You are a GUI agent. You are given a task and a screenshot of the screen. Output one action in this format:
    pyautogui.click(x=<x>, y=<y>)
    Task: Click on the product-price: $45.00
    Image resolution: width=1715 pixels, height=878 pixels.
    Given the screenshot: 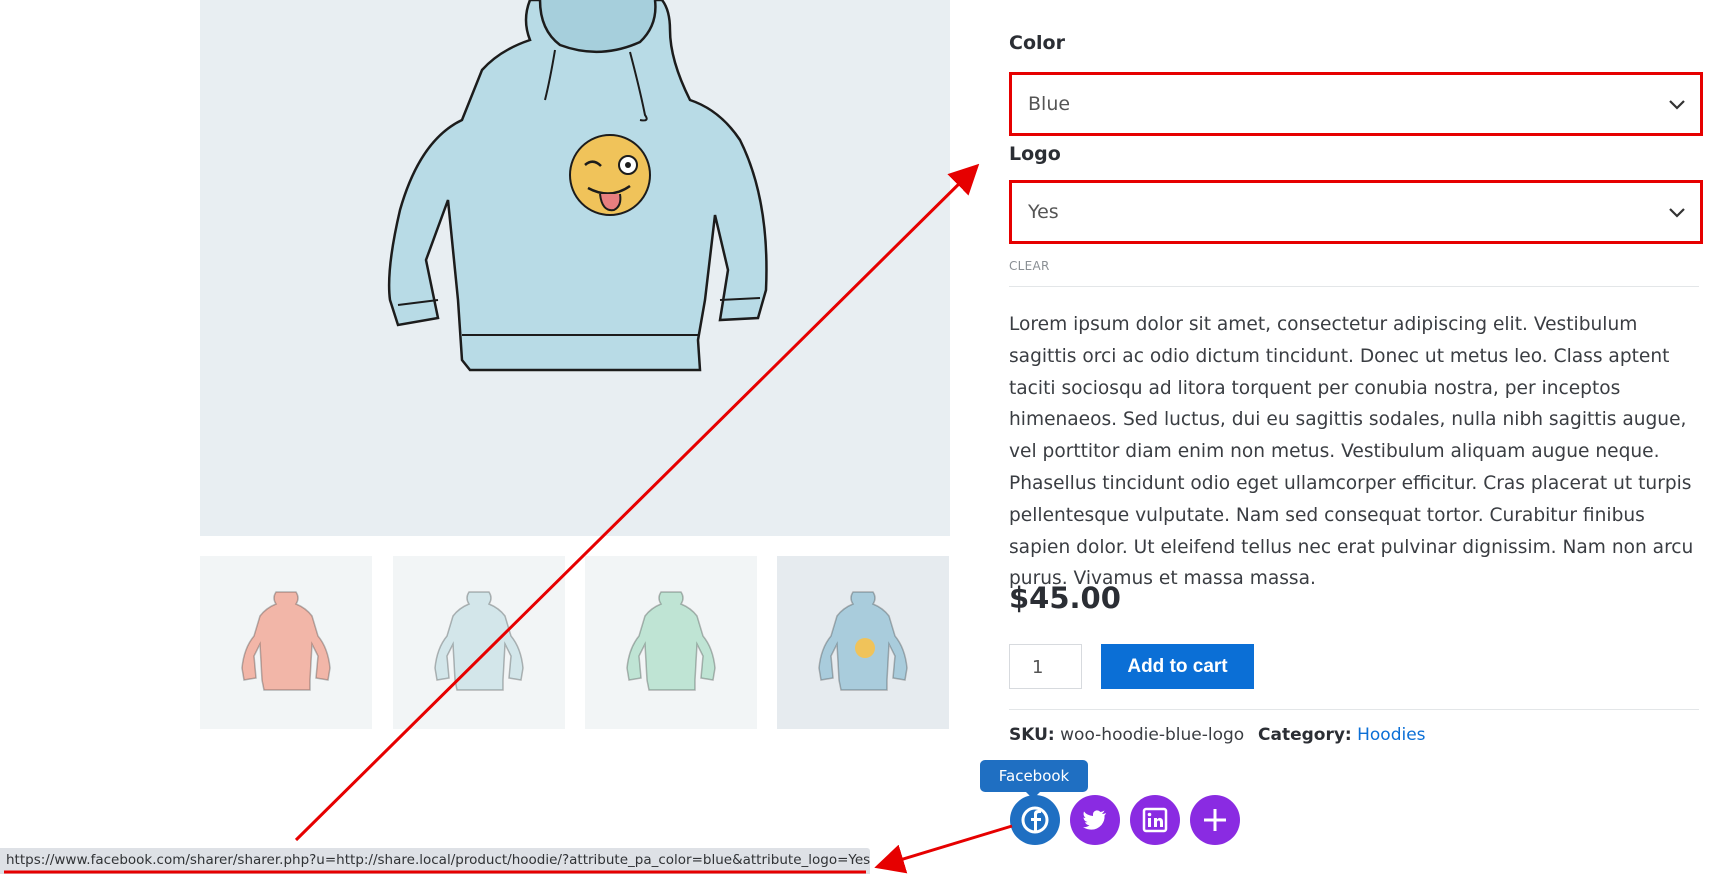 What is the action you would take?
    pyautogui.click(x=1065, y=598)
    